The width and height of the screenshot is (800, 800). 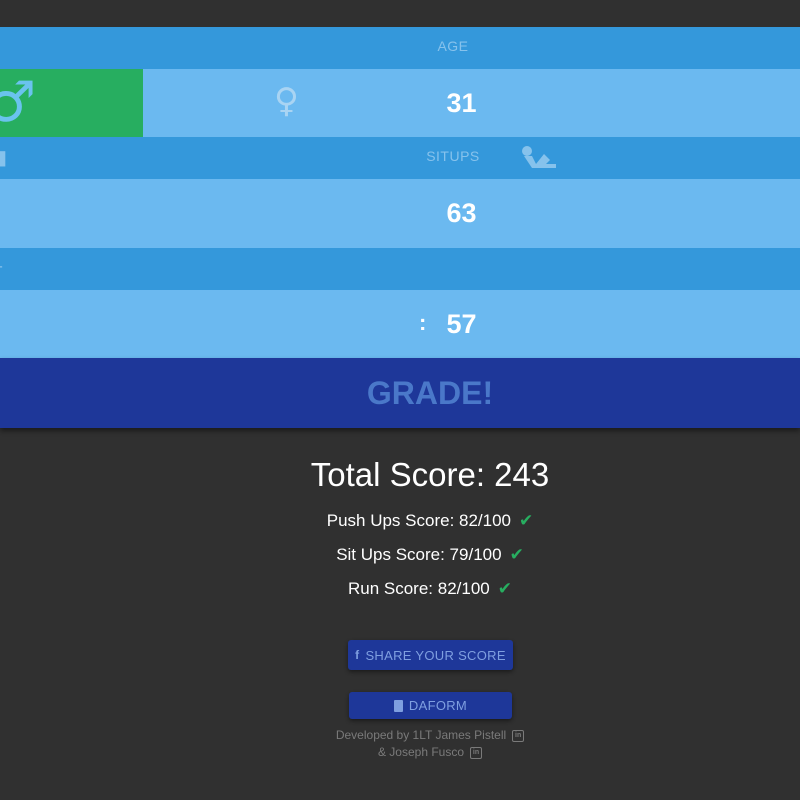 What do you see at coordinates (400, 13) in the screenshot?
I see `top-bar` at bounding box center [400, 13].